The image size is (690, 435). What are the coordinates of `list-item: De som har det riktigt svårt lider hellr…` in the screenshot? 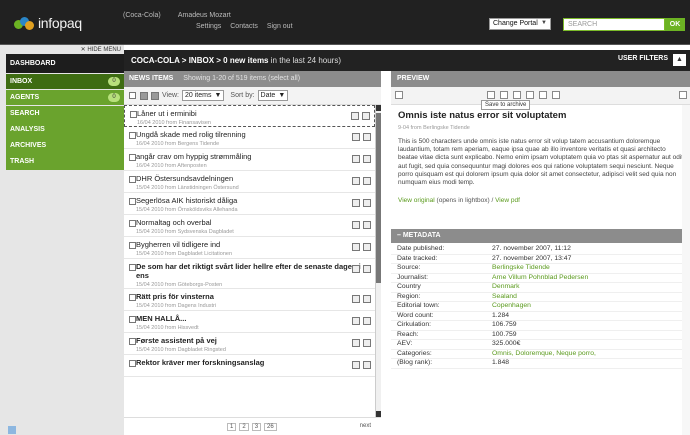 It's located at (249, 274).